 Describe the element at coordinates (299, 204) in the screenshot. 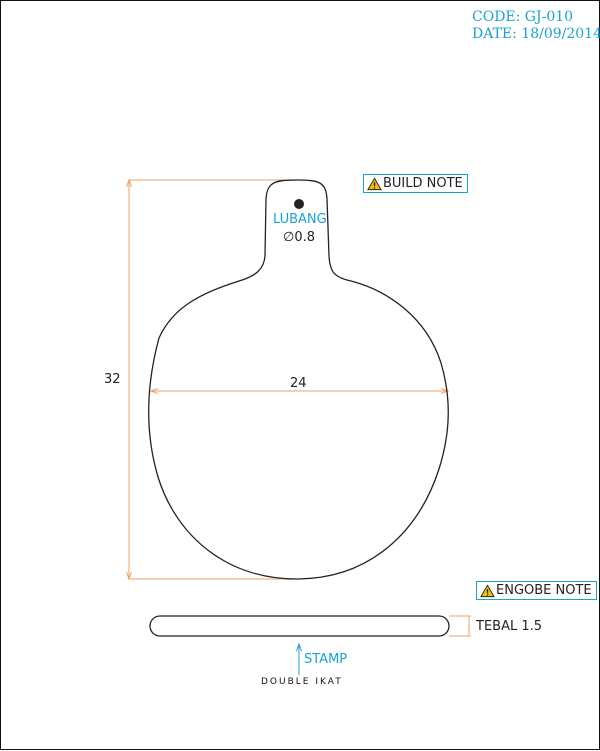

I see `hanging-hole` at that location.